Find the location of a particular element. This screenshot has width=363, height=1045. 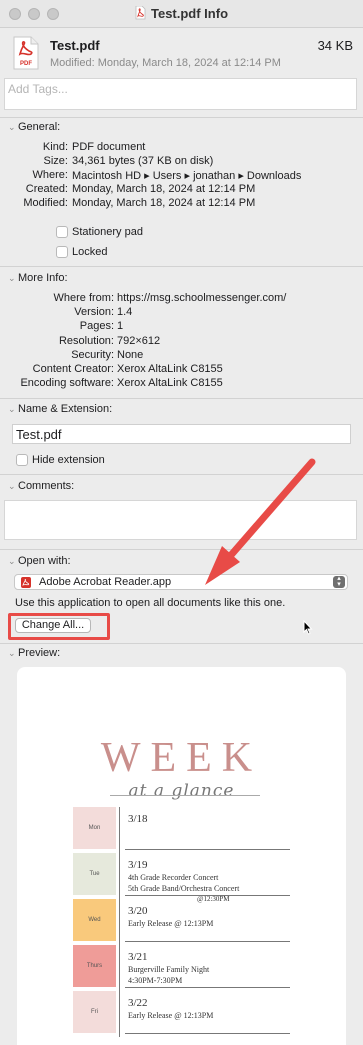

mouse-pointer-icon is located at coordinates (308, 627).